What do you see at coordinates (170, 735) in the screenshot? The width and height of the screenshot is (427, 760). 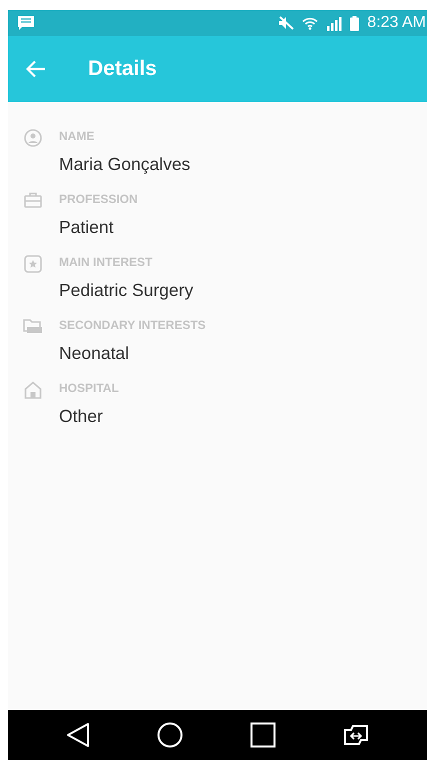 I see `home-nav-button` at bounding box center [170, 735].